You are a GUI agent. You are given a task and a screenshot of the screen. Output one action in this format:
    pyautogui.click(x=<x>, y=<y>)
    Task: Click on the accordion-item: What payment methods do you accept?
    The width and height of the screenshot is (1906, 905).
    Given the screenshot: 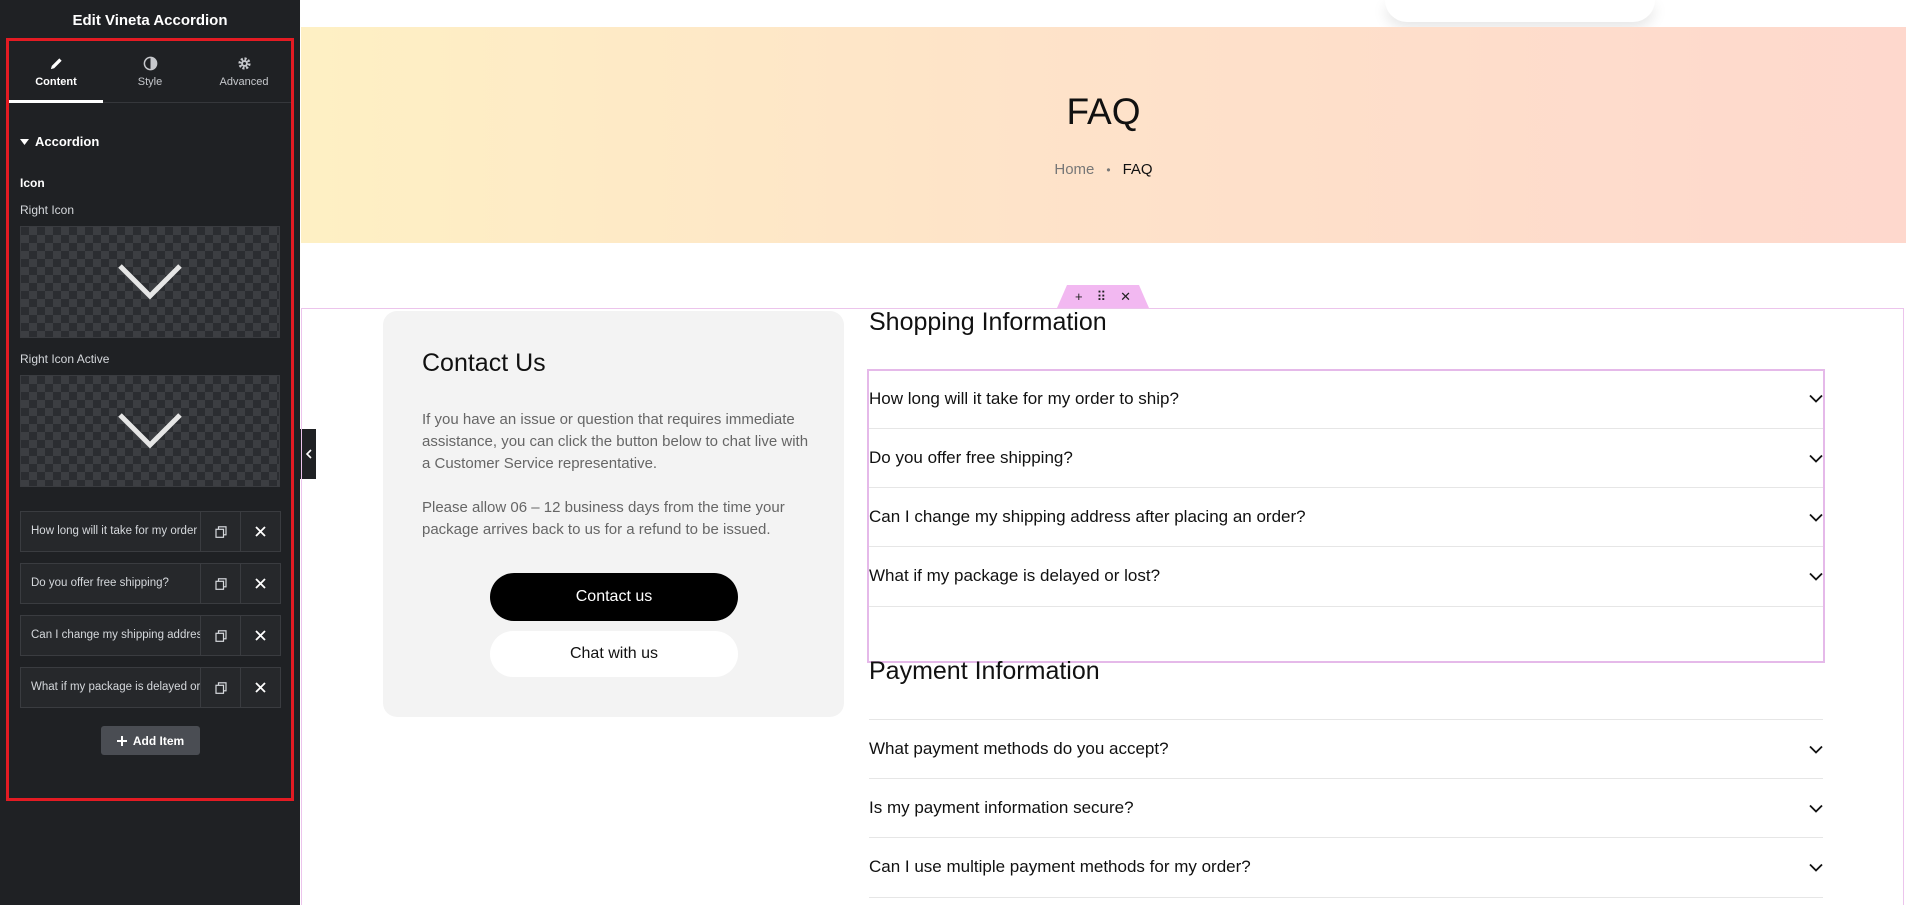 What is the action you would take?
    pyautogui.click(x=1346, y=748)
    